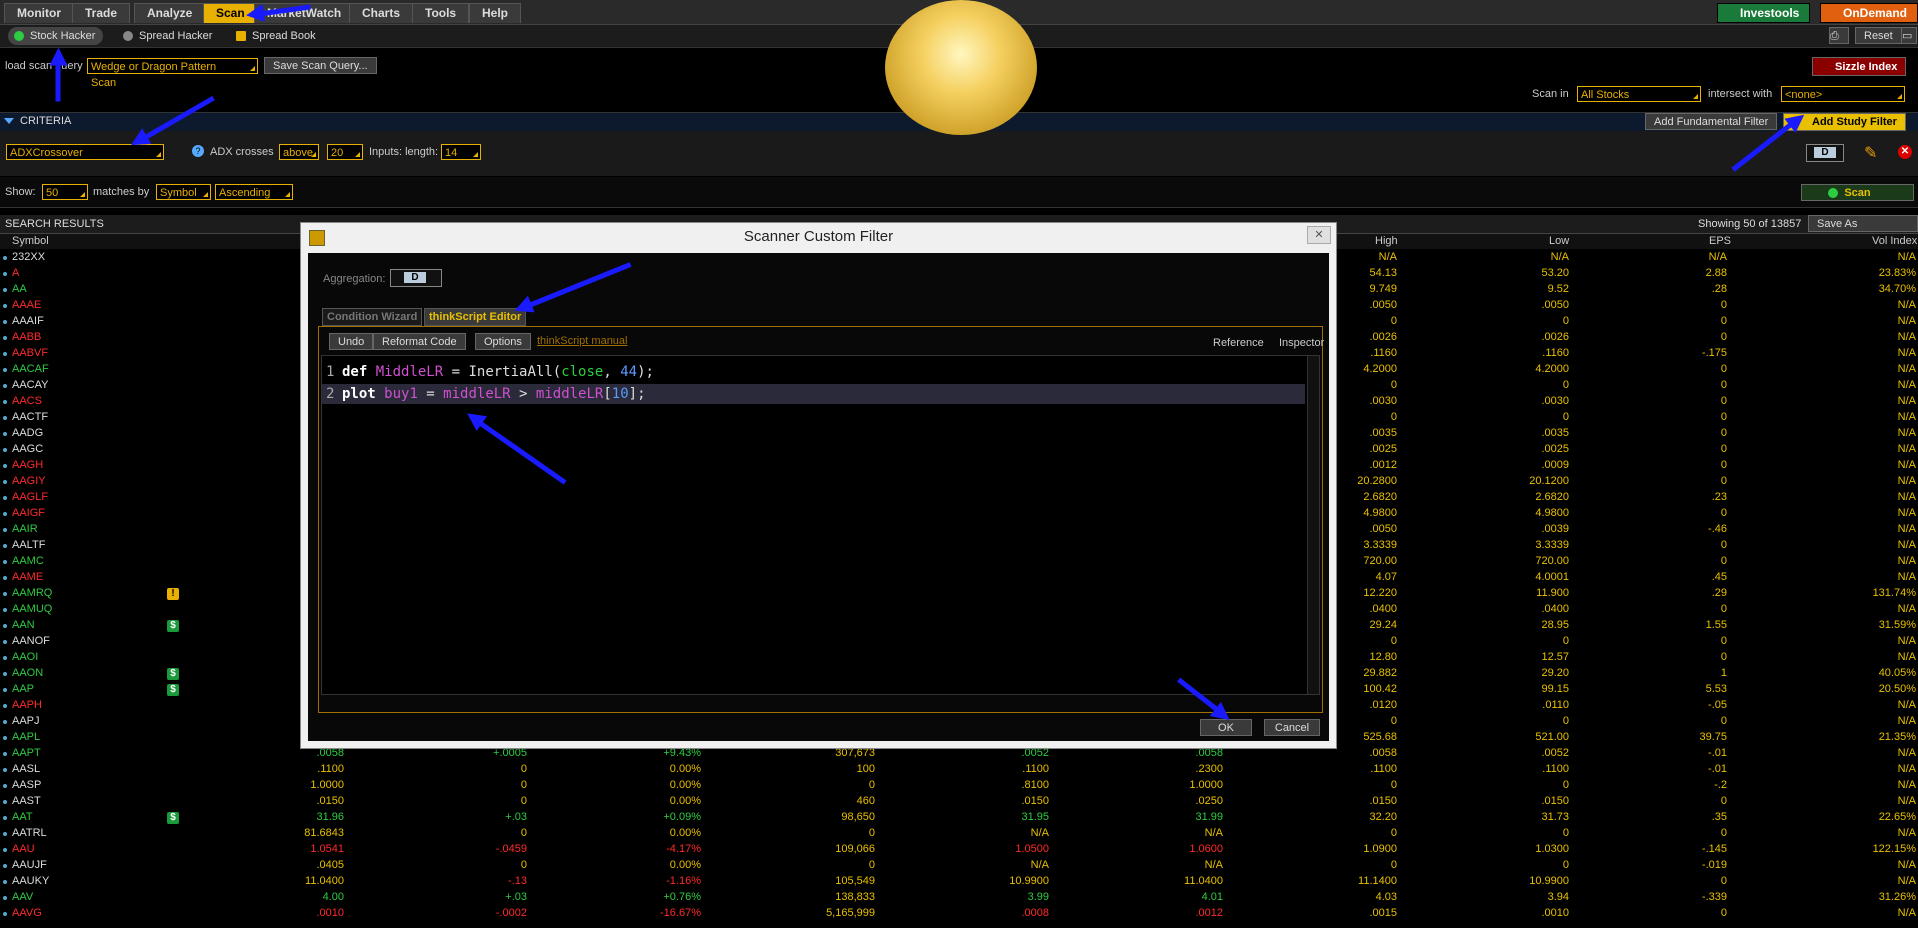 Image resolution: width=1918 pixels, height=928 pixels. Describe the element at coordinates (65, 192) in the screenshot. I see `show-count-select: 50` at that location.